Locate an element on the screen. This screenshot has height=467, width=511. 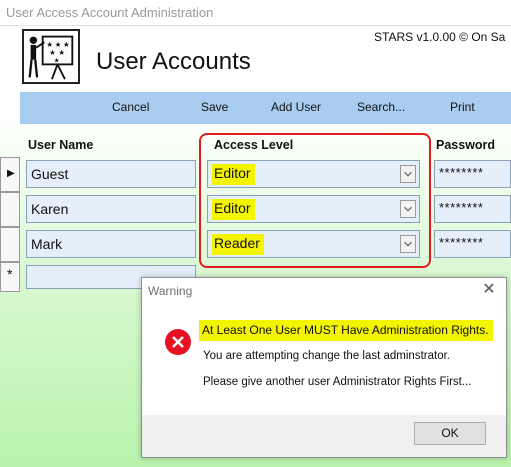
window-title: User Access Account Administration is located at coordinates (110, 12).